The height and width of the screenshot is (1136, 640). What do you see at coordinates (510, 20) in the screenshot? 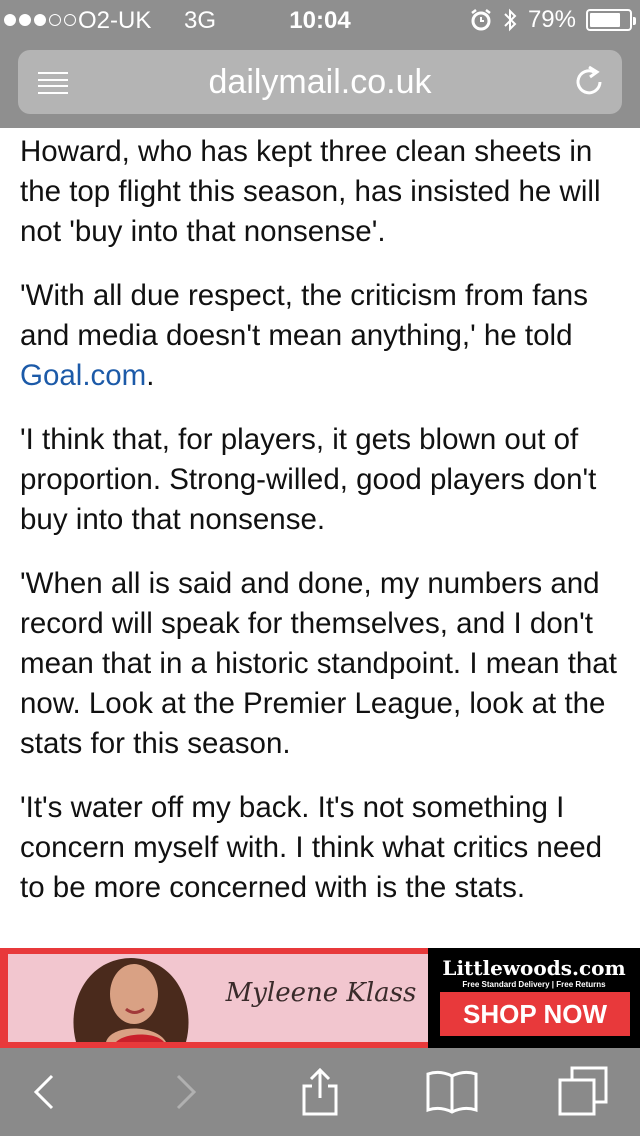
I see `bluetooth-icon` at bounding box center [510, 20].